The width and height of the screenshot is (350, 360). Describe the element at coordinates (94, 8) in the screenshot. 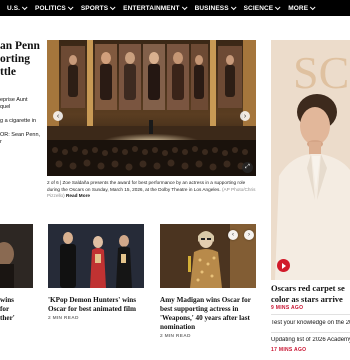

I see `nav-sports-label: SPORTS` at that location.